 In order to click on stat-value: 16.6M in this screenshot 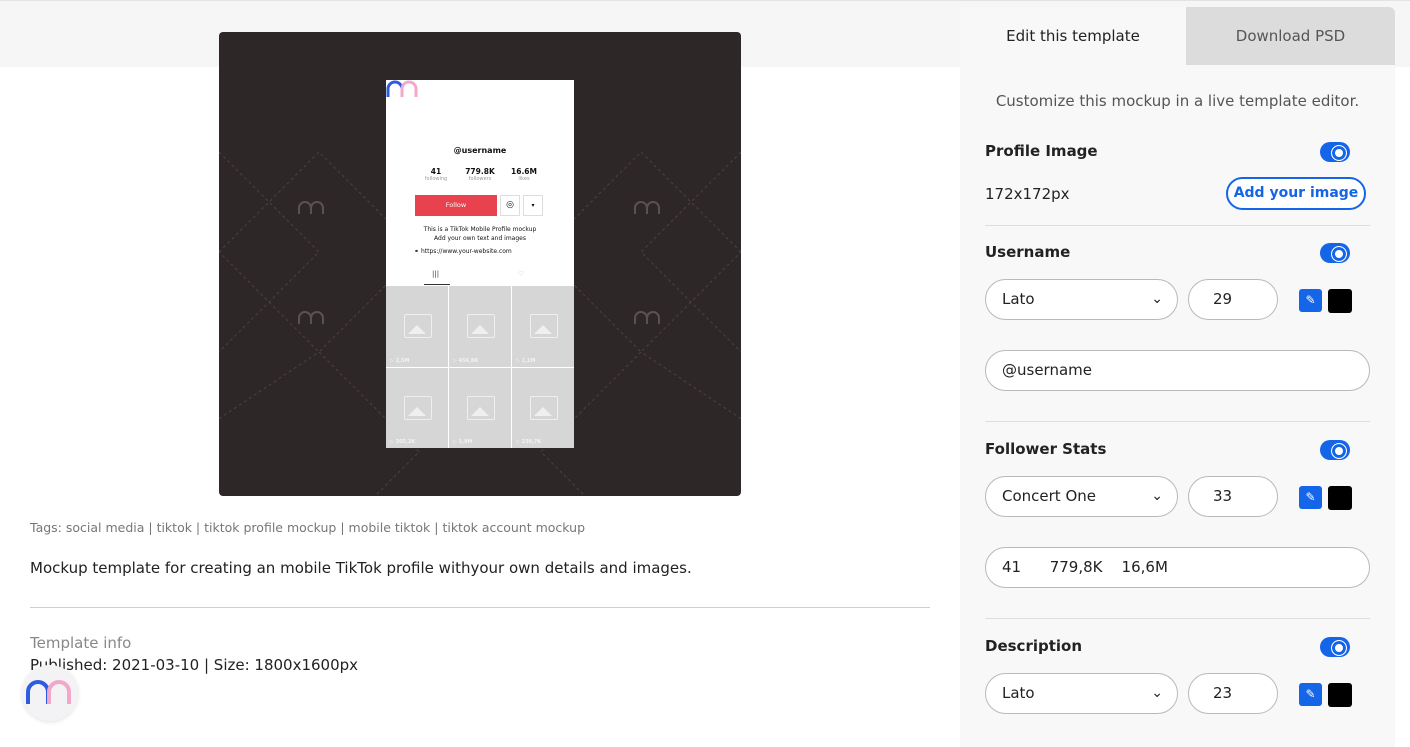, I will do `click(524, 171)`.